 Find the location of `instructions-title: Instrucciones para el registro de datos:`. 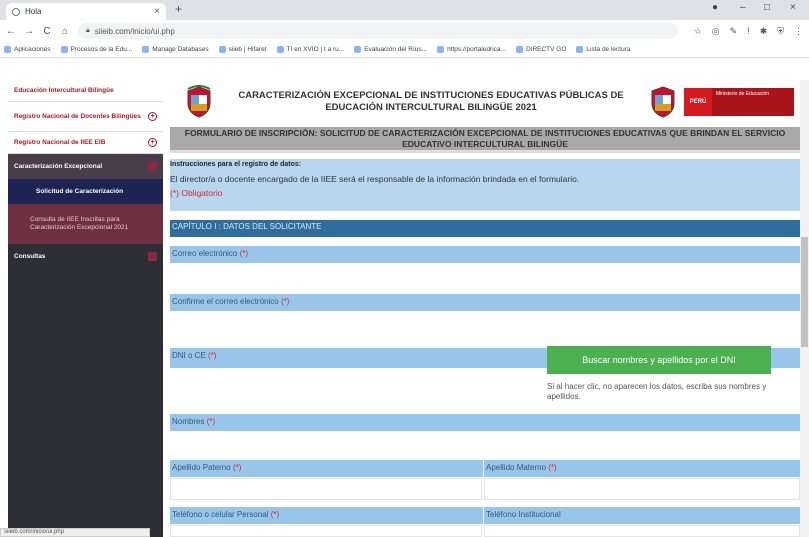

instructions-title: Instrucciones para el registro de datos: is located at coordinates (236, 164).